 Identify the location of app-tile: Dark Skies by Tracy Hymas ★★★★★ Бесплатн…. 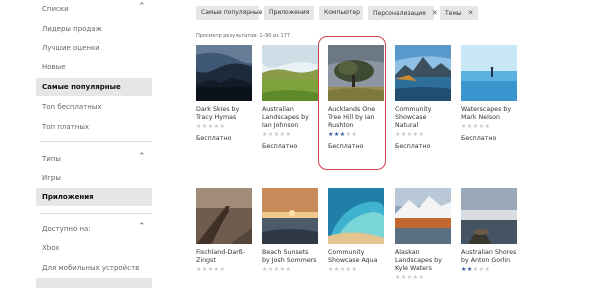
(224, 93).